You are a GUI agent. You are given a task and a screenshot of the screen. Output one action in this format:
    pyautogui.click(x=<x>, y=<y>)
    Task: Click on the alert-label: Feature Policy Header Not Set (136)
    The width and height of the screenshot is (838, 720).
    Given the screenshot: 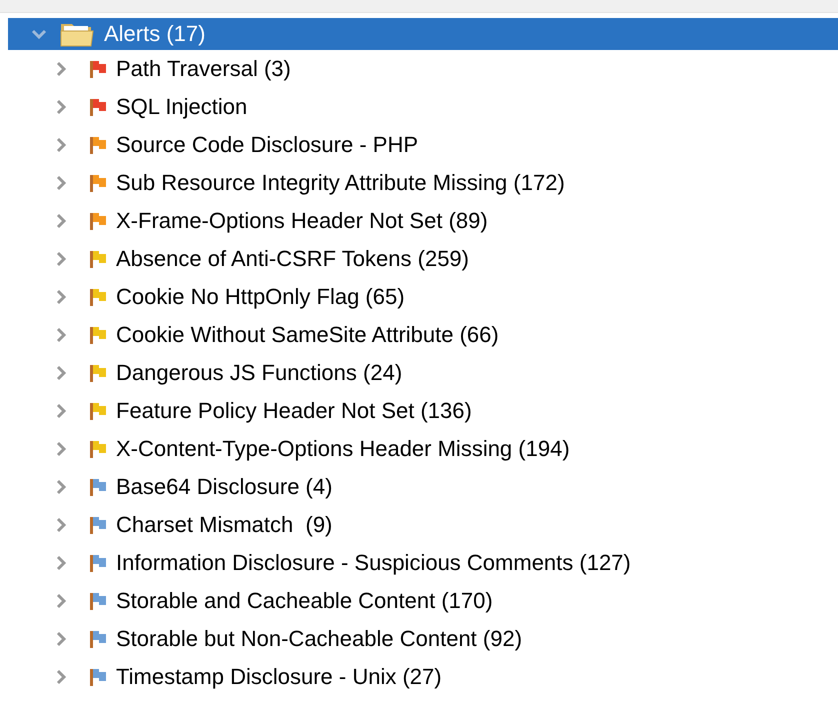 What is the action you would take?
    pyautogui.click(x=294, y=411)
    